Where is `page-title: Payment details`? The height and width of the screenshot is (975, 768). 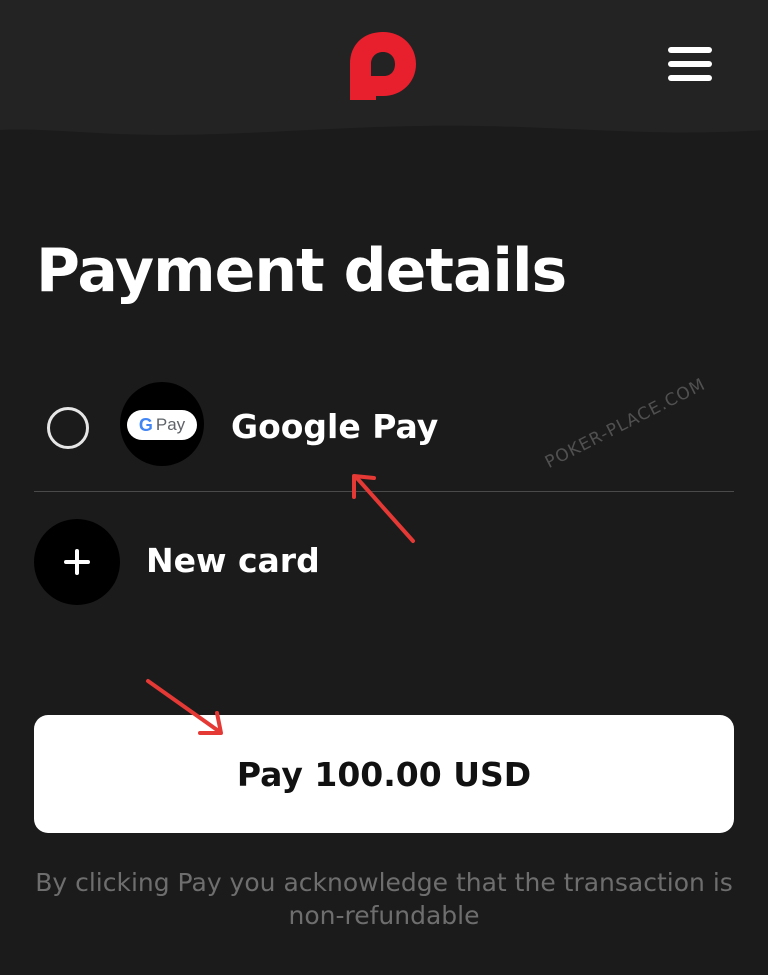 page-title: Payment details is located at coordinates (301, 271).